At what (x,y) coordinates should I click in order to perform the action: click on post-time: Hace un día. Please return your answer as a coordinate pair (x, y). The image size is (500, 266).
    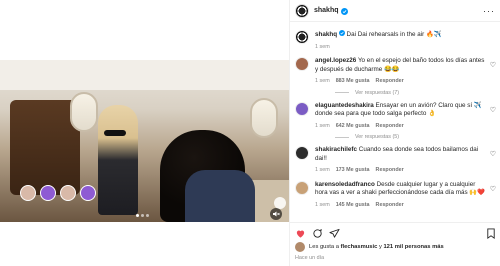
    Looking at the image, I should click on (310, 258).